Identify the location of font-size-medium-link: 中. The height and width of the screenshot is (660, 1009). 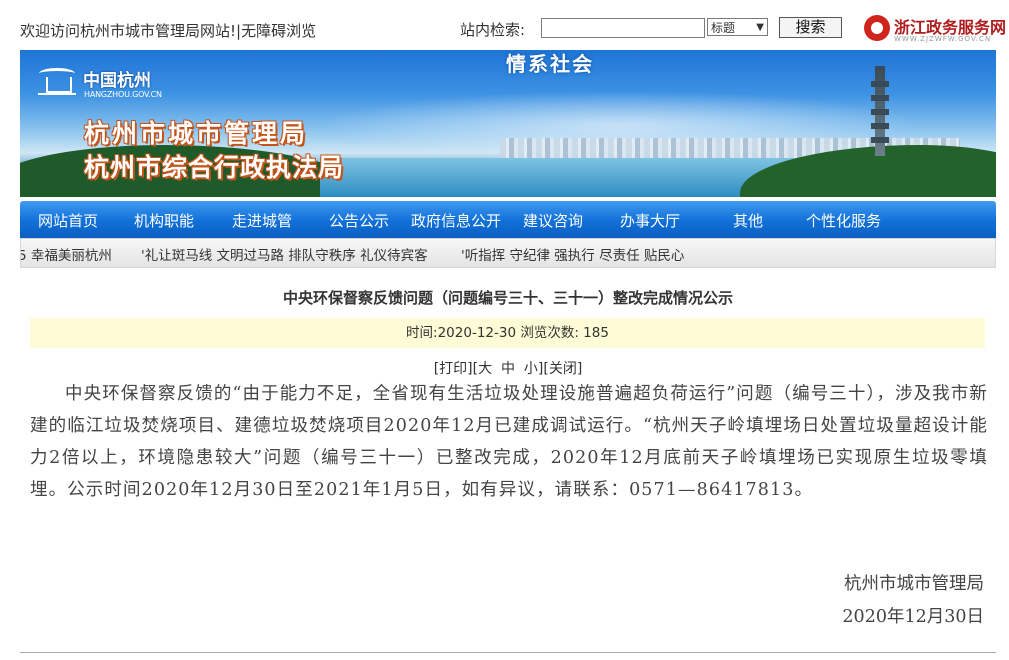
(508, 369).